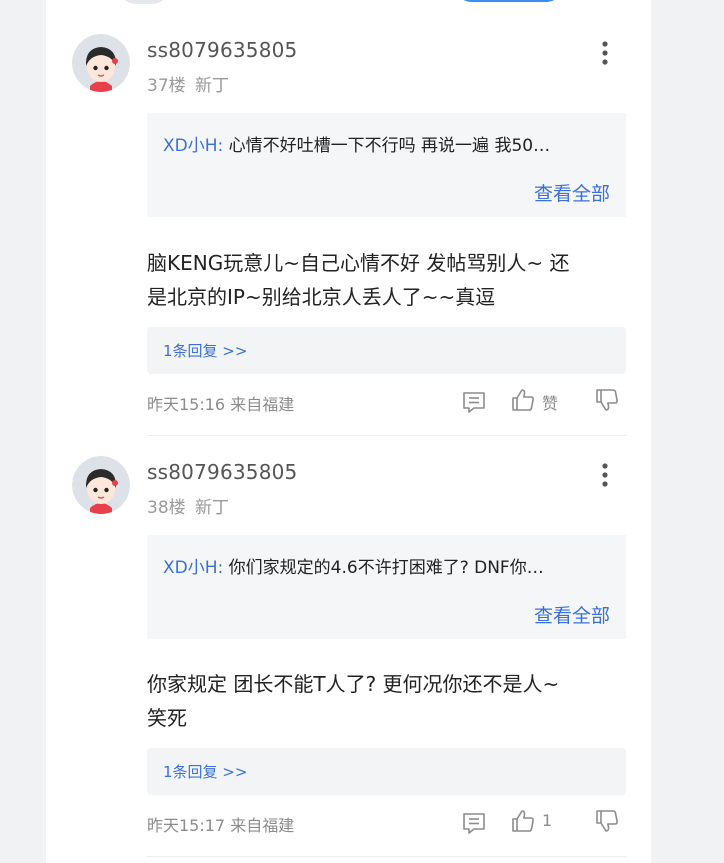 The height and width of the screenshot is (863, 724). I want to click on time-location: 昨天15:17 来自福建, so click(221, 825).